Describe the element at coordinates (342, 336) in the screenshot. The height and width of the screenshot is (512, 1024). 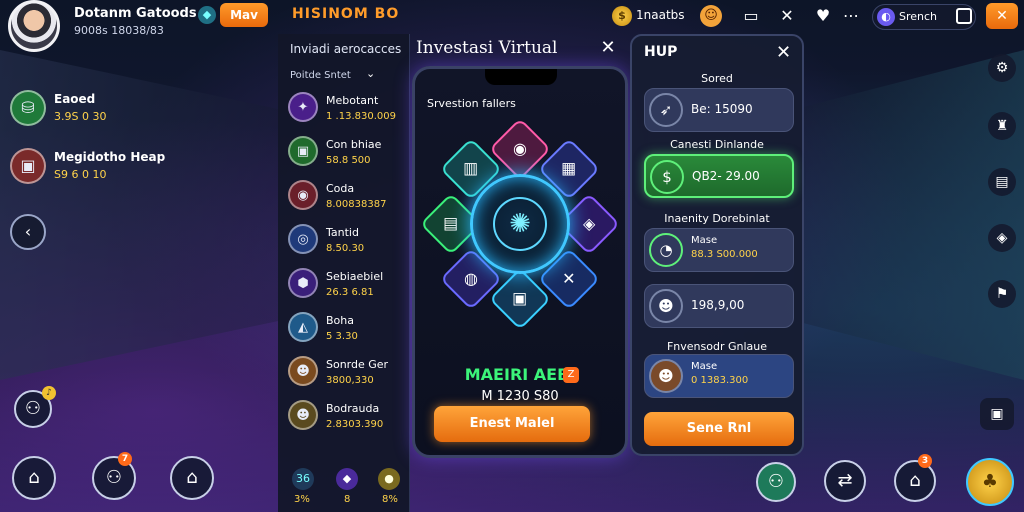
I see `list-item-value: 5 3.30` at that location.